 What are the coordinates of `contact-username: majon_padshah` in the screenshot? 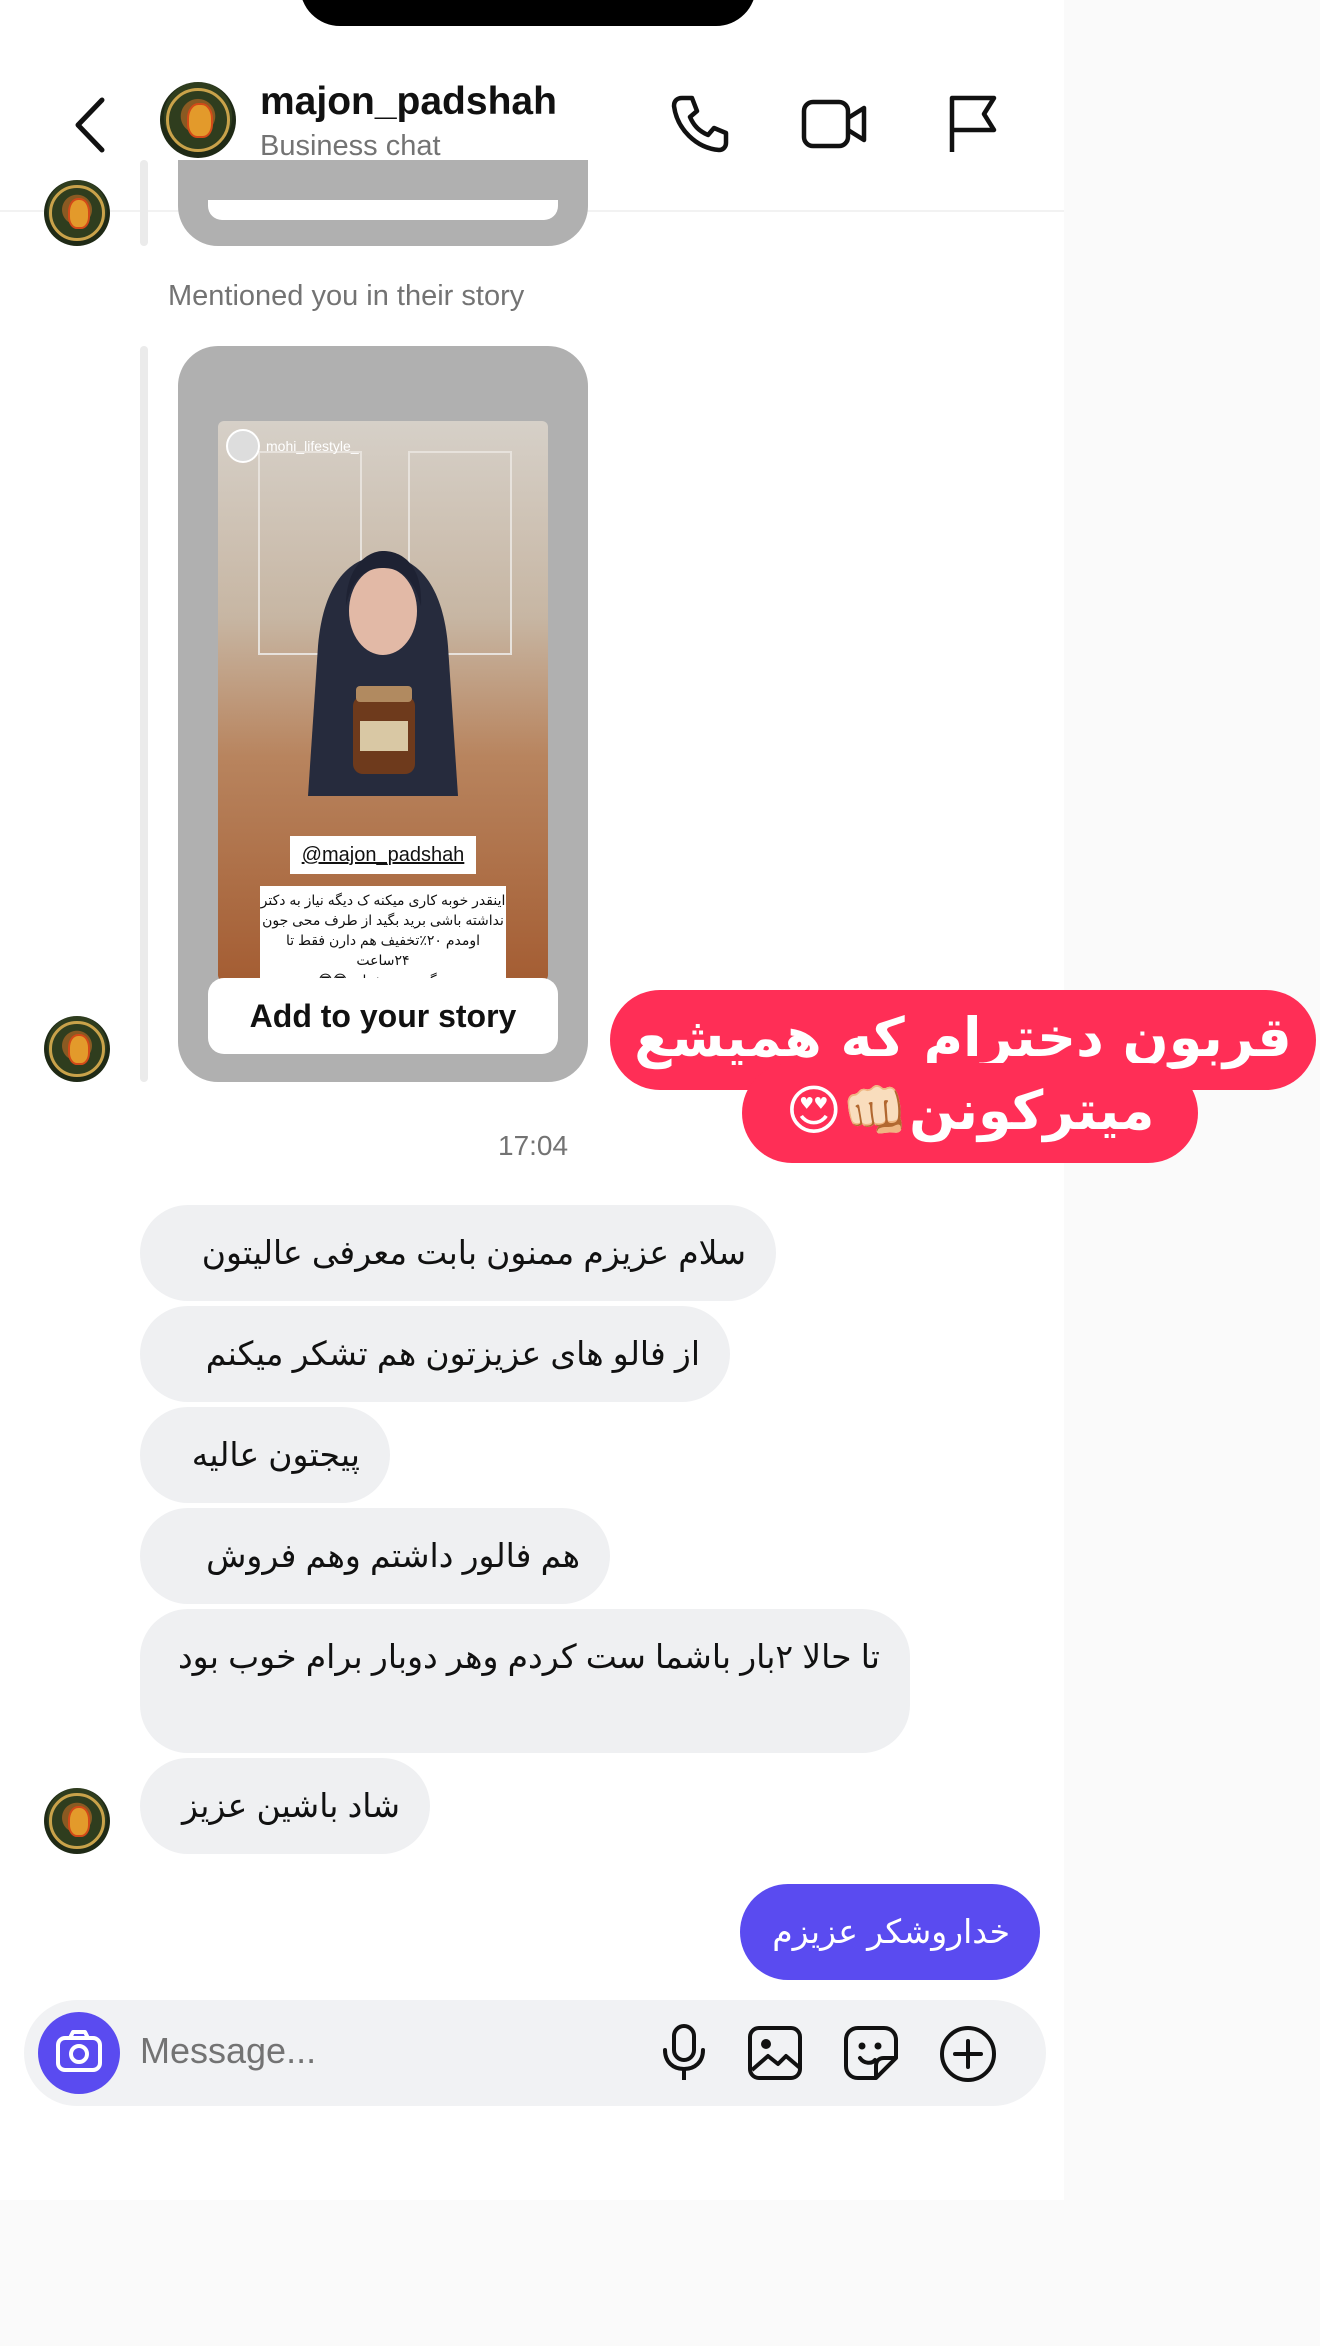 It's located at (408, 102).